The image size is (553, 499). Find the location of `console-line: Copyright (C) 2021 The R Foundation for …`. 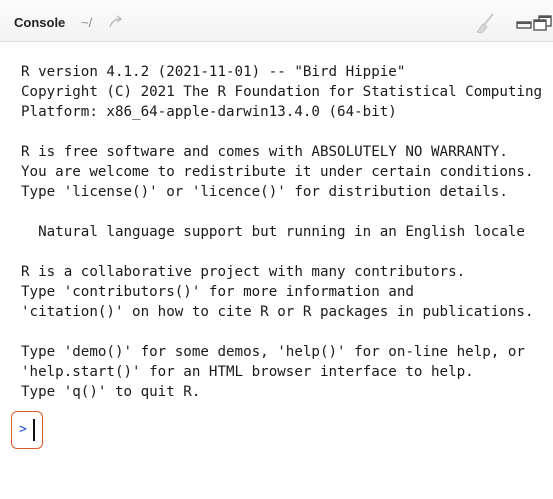

console-line: Copyright (C) 2021 The R Foundation for … is located at coordinates (282, 92).